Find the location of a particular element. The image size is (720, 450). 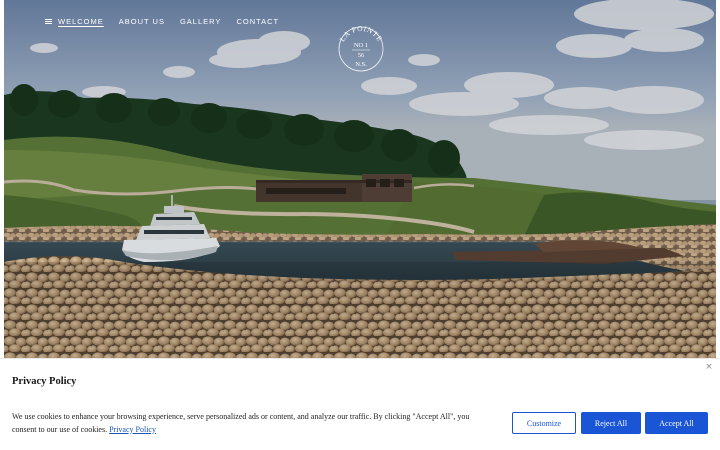

reject-all-button: Reject All is located at coordinates (611, 423).